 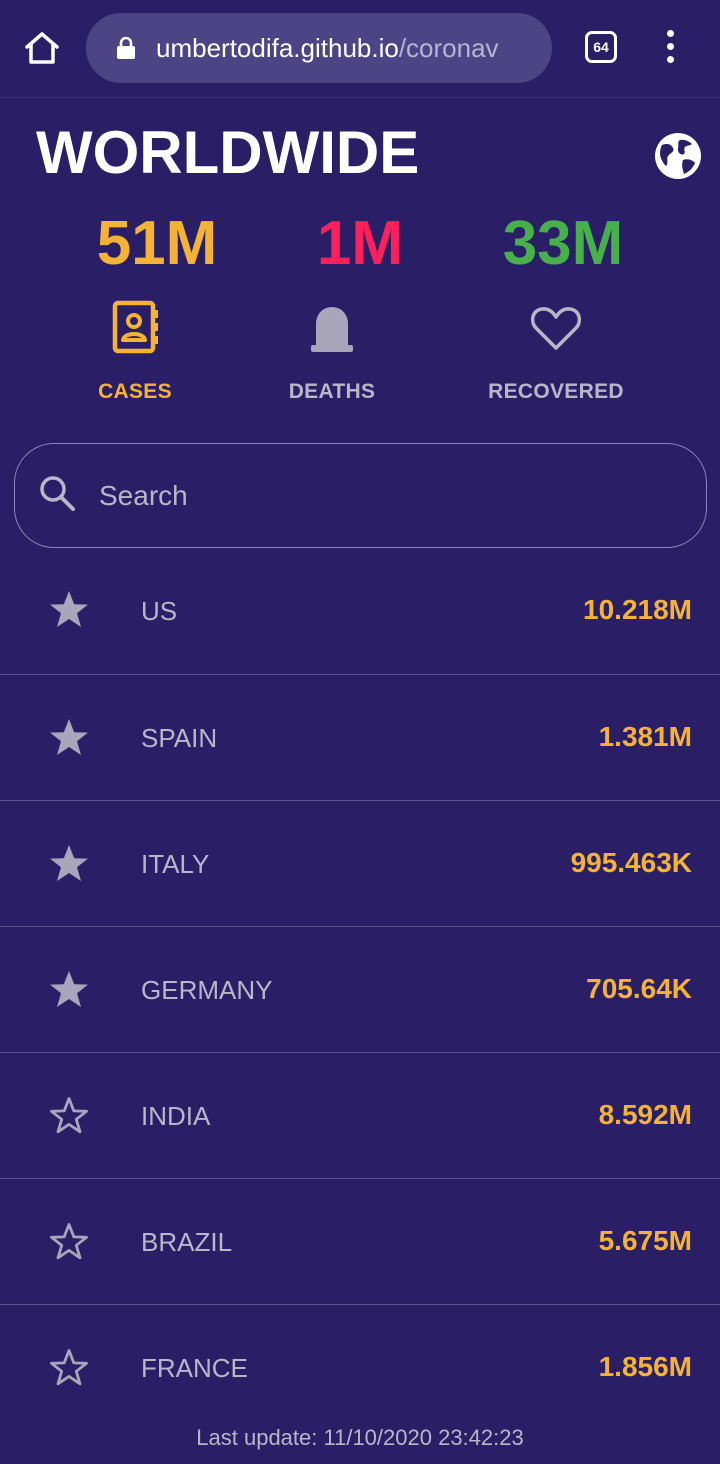 I want to click on tab-count: 64, so click(x=601, y=47).